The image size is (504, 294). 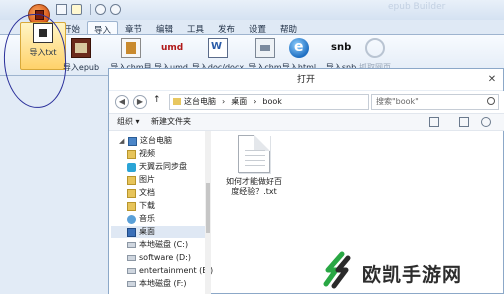 I want to click on file-item: 如何才能做好百度经验？.txt, so click(x=254, y=166).